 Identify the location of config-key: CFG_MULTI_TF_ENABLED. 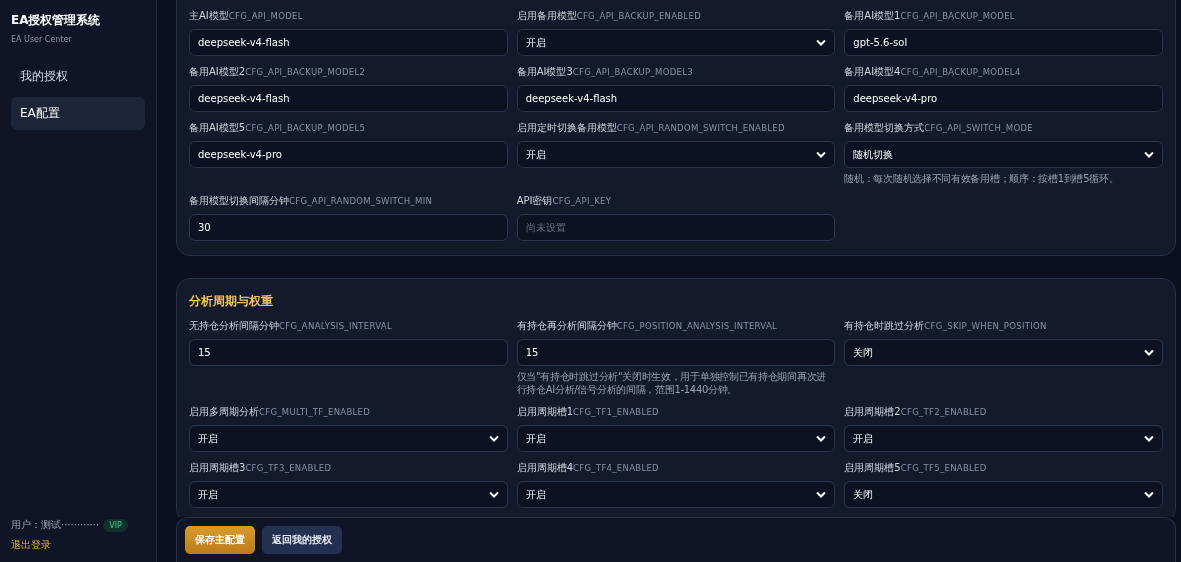
(315, 412).